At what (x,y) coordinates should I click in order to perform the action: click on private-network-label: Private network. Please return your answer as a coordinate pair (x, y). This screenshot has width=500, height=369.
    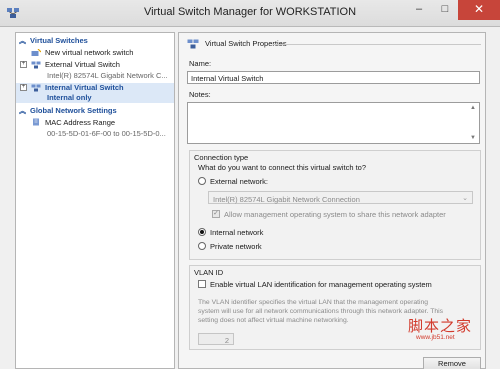
    Looking at the image, I should click on (236, 246).